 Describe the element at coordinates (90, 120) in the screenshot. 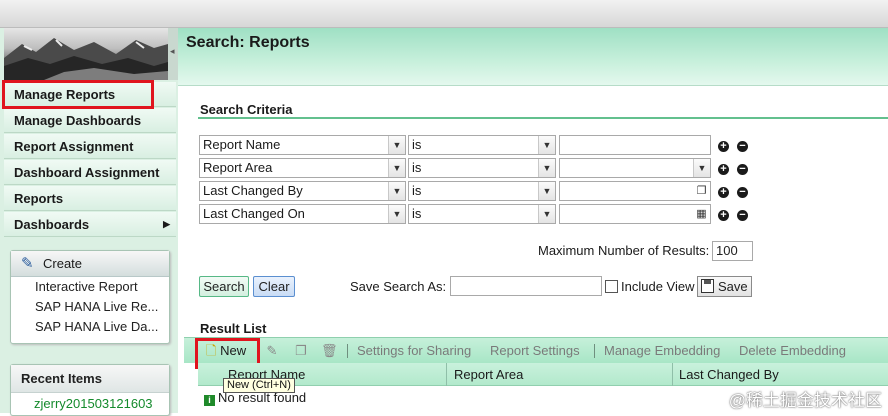

I see `sidebar-item-manage-dashboards: Manage Dashboards` at that location.